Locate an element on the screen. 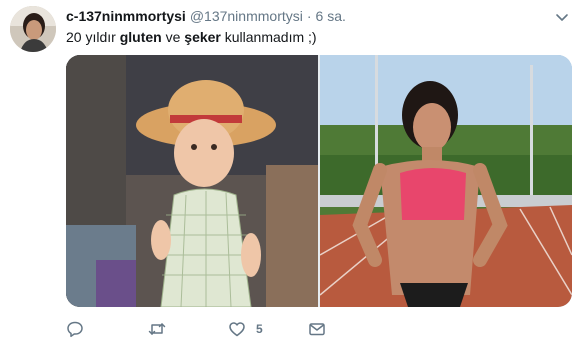 The width and height of the screenshot is (581, 343). retweet-button is located at coordinates (162, 329).